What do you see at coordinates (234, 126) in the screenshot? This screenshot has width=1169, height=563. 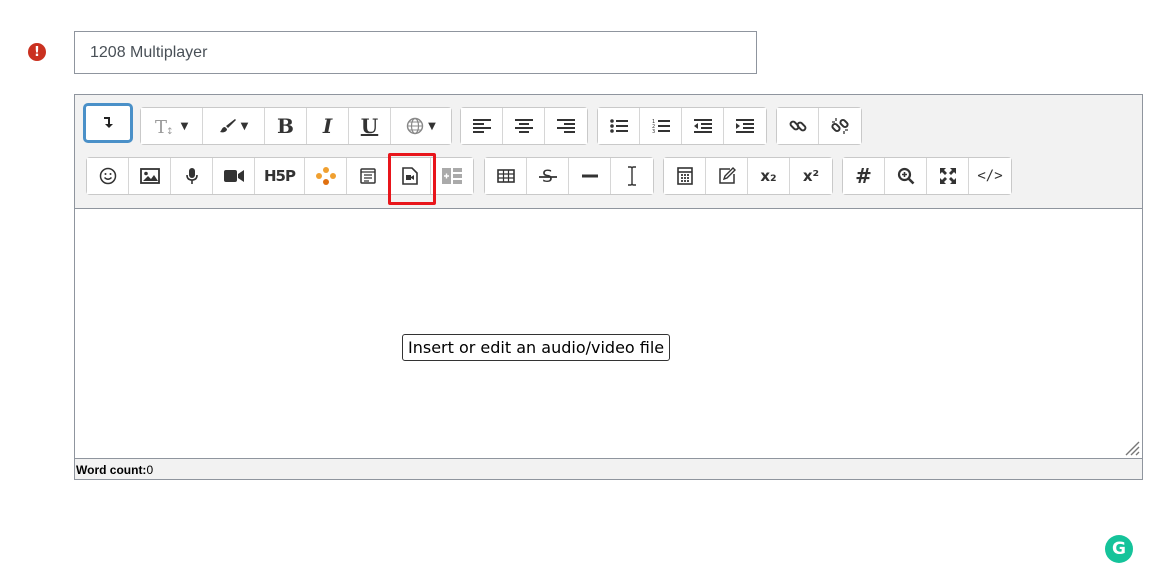 I see `font-color-button: ▼` at bounding box center [234, 126].